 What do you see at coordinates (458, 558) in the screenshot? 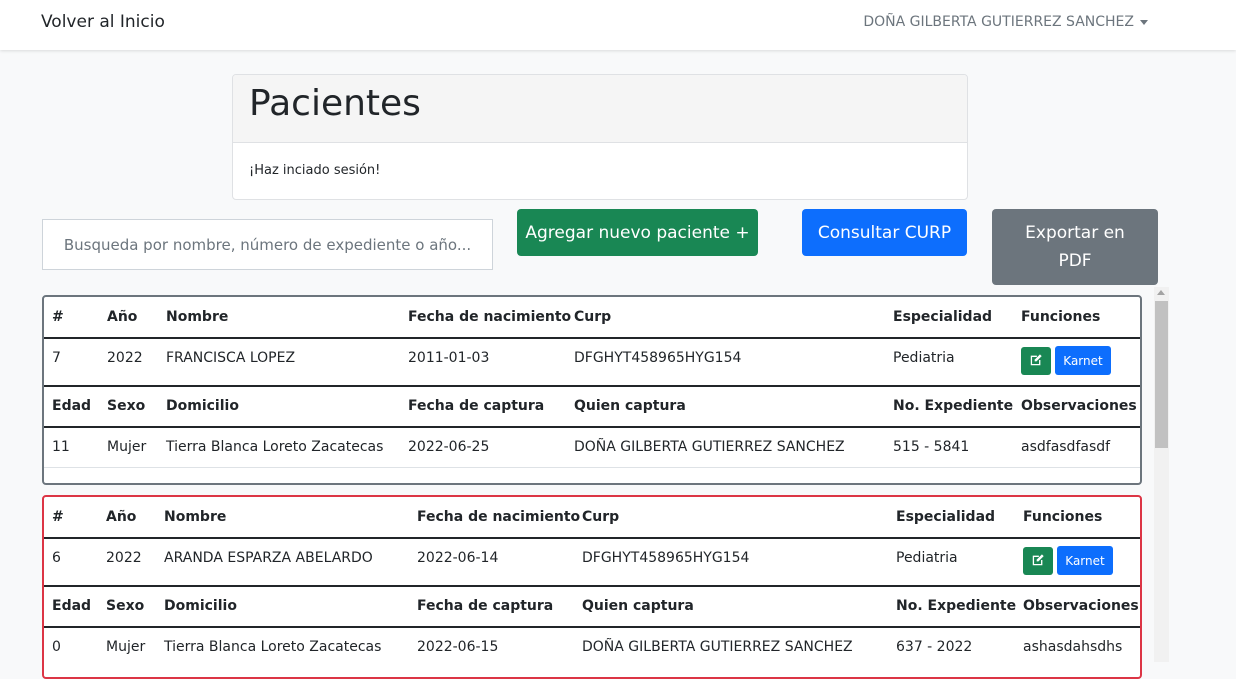
I see `record-birthdate: 2022-06-14` at bounding box center [458, 558].